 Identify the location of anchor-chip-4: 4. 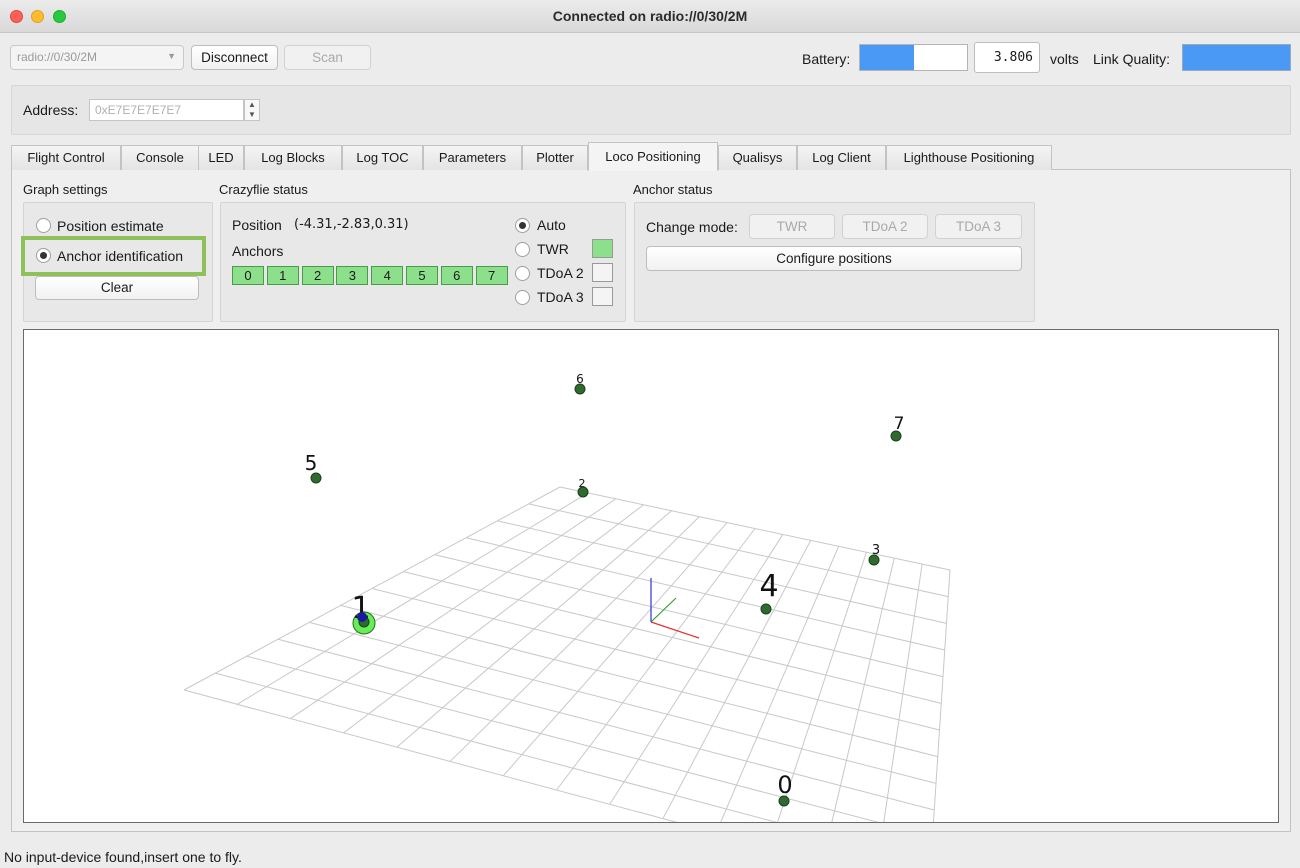
(387, 275).